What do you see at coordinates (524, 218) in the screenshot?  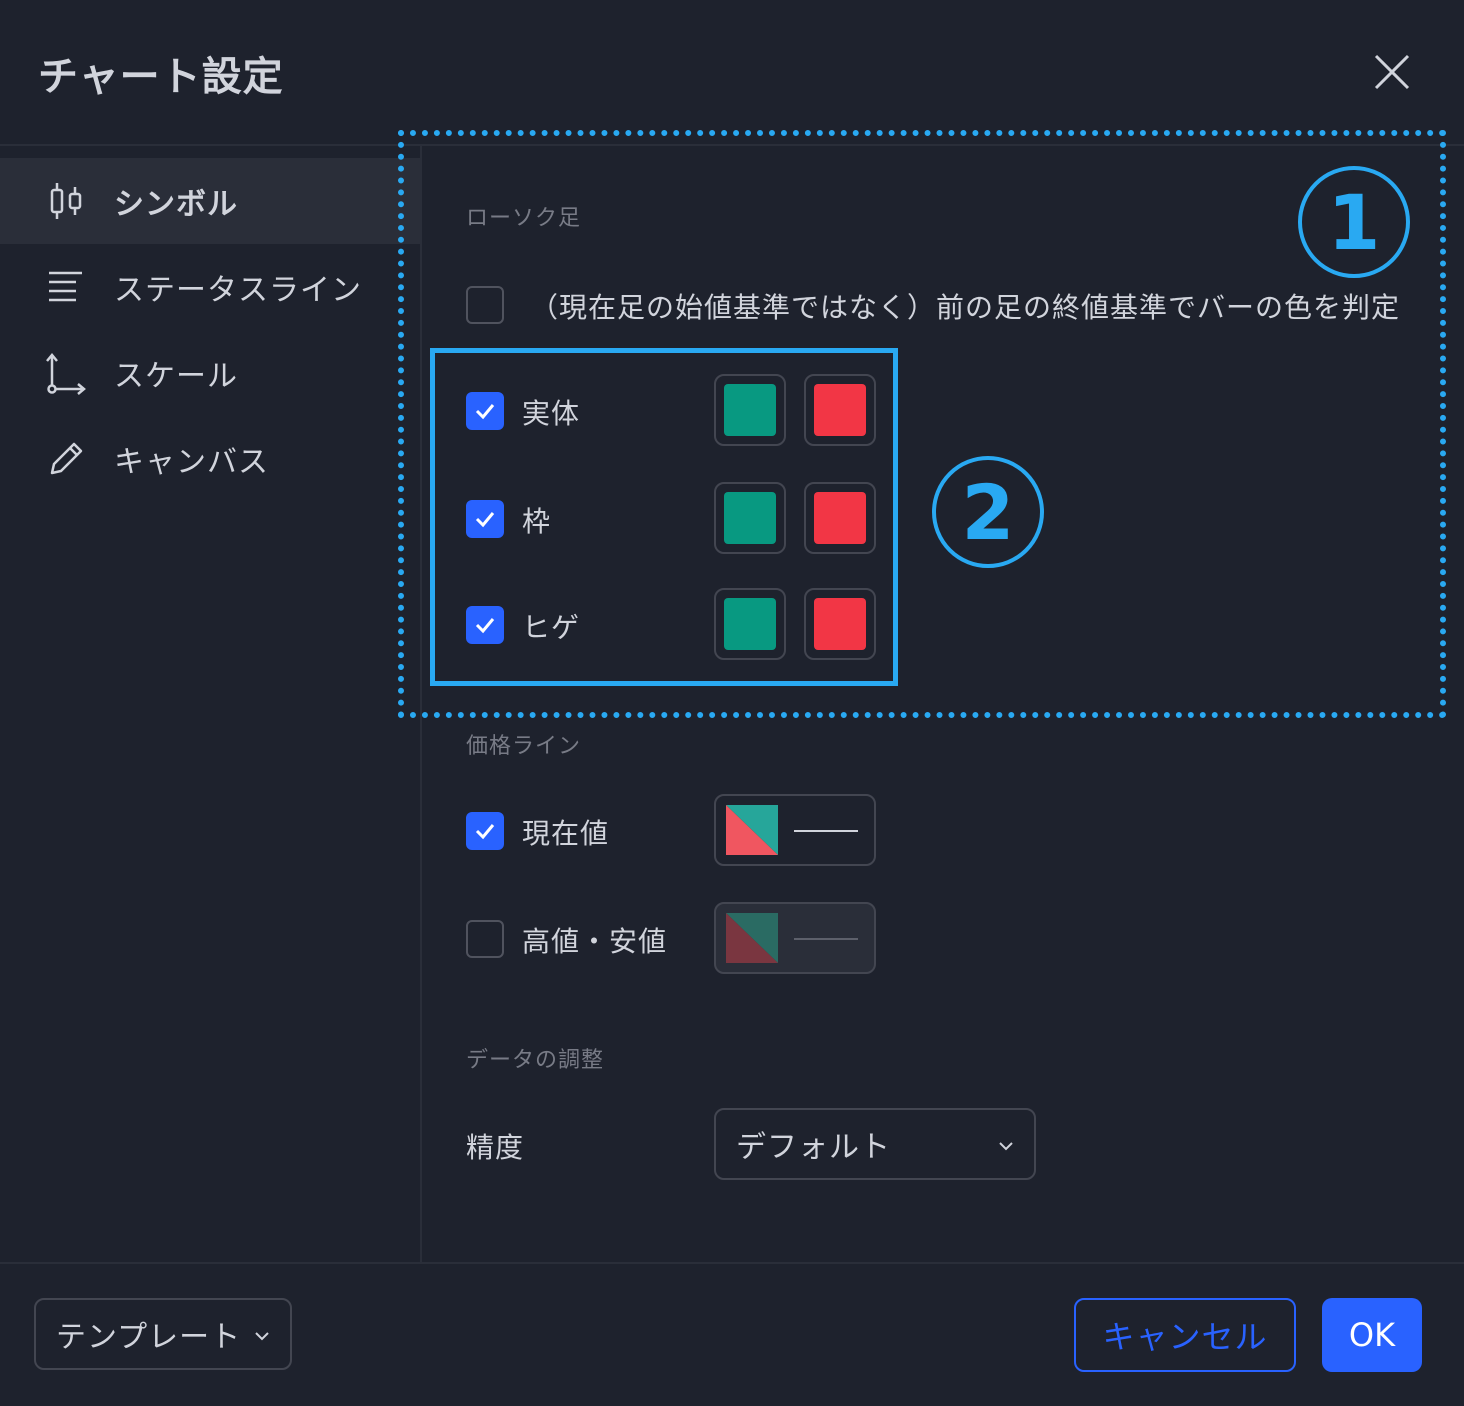 I see `candles-section-label: ローソク足` at bounding box center [524, 218].